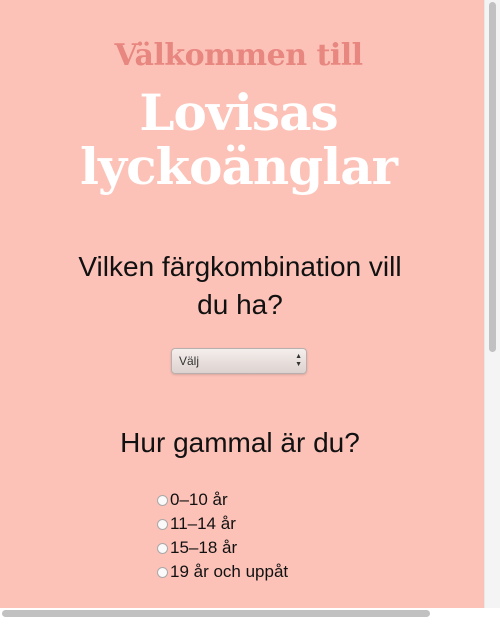 The width and height of the screenshot is (500, 619). What do you see at coordinates (239, 166) in the screenshot?
I see `brand-title-line-2: lyckoänglar` at bounding box center [239, 166].